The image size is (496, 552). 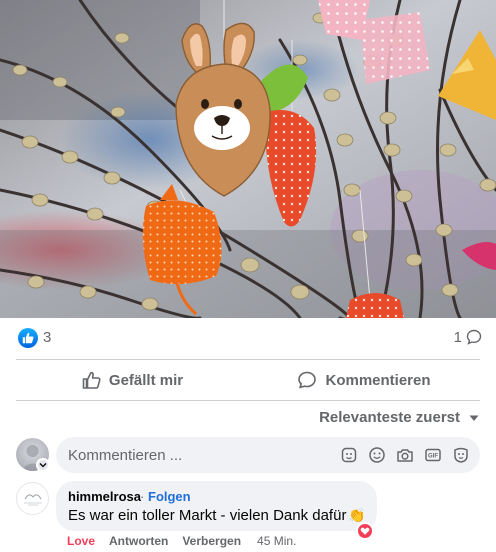 I want to click on post-actions: Gefällt mir Kommentieren, so click(x=248, y=380).